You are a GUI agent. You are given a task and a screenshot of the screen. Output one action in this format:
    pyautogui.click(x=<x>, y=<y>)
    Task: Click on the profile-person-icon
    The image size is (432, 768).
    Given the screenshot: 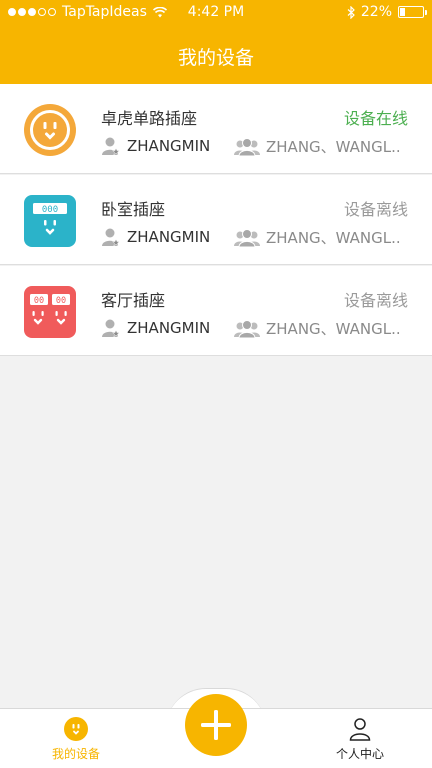 What is the action you would take?
    pyautogui.click(x=360, y=729)
    